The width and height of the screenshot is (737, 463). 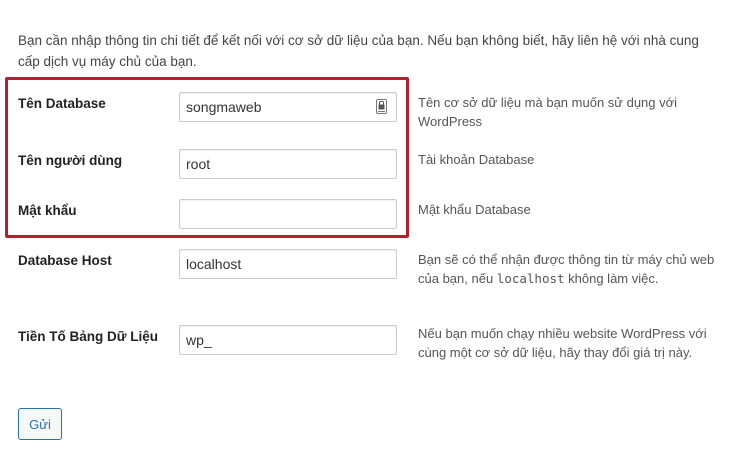 What do you see at coordinates (611, 278) in the screenshot?
I see `dbhost-description-after: không làm việc.` at bounding box center [611, 278].